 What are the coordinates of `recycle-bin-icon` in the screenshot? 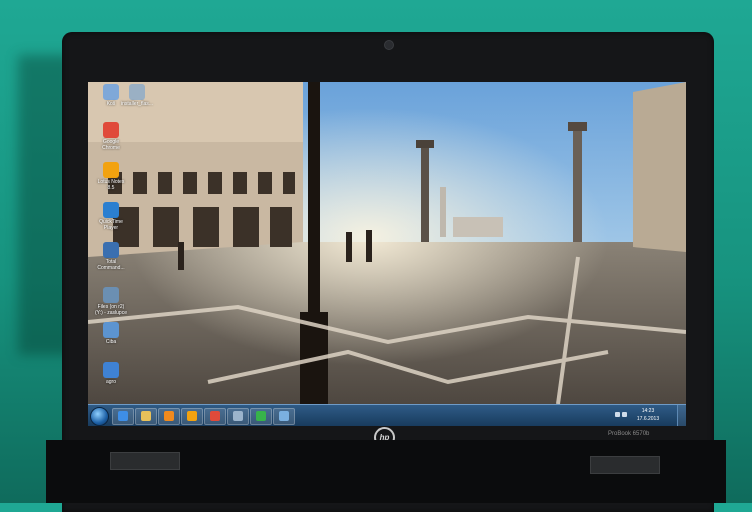 It's located at (111, 92).